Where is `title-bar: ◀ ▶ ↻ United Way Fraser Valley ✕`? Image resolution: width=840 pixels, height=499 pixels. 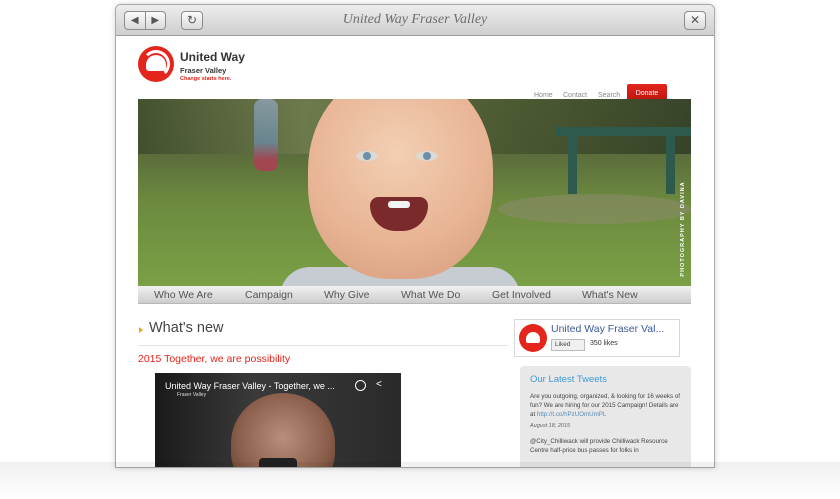
title-bar: ◀ ▶ ↻ United Way Fraser Valley ✕ is located at coordinates (415, 20).